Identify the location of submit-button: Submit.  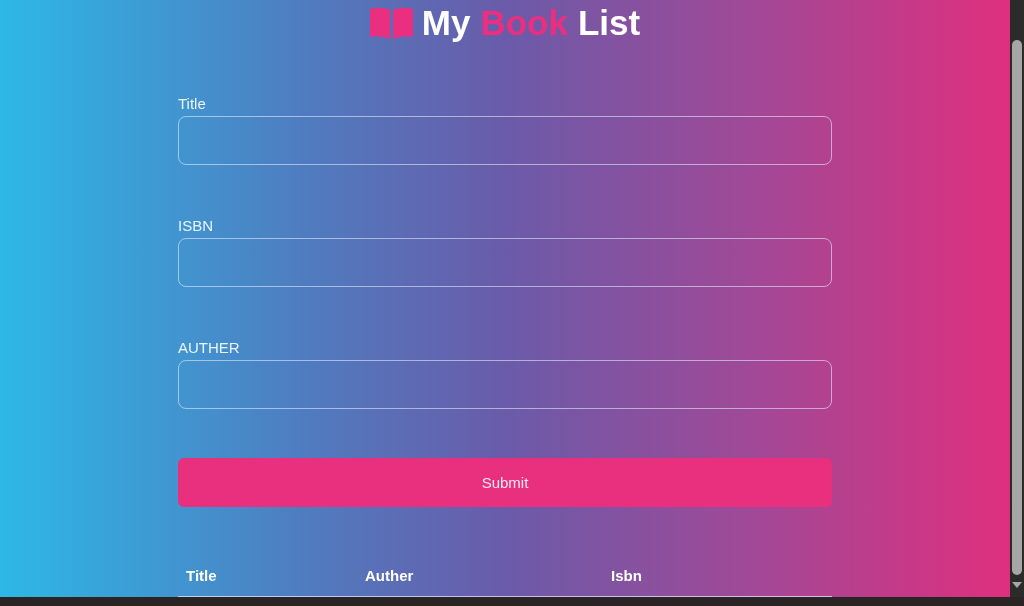
(505, 482).